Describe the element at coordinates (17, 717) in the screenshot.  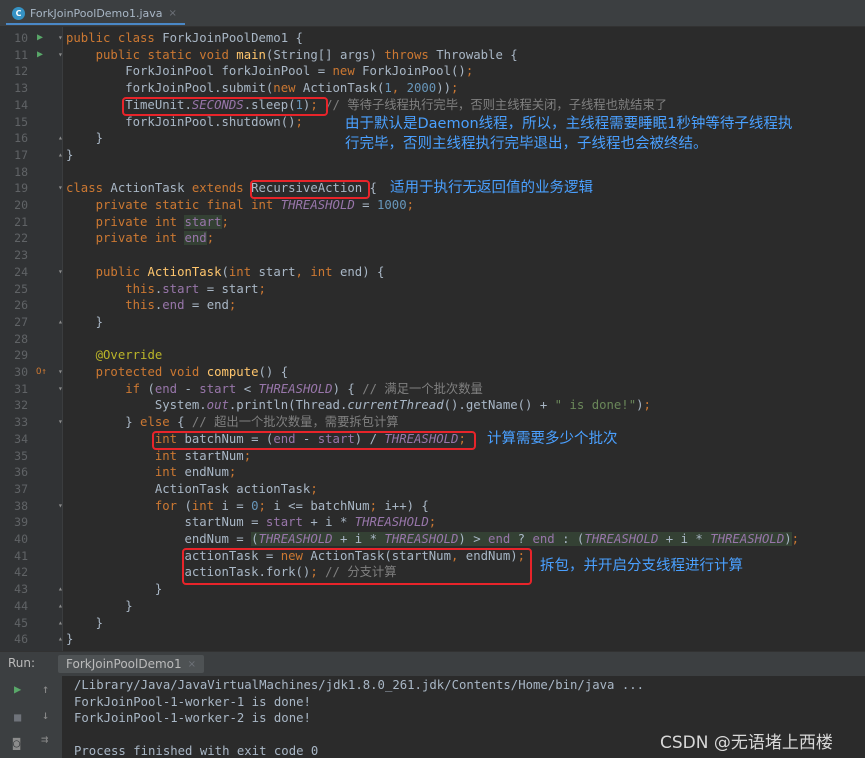
I see `stop-icon: ■` at that location.